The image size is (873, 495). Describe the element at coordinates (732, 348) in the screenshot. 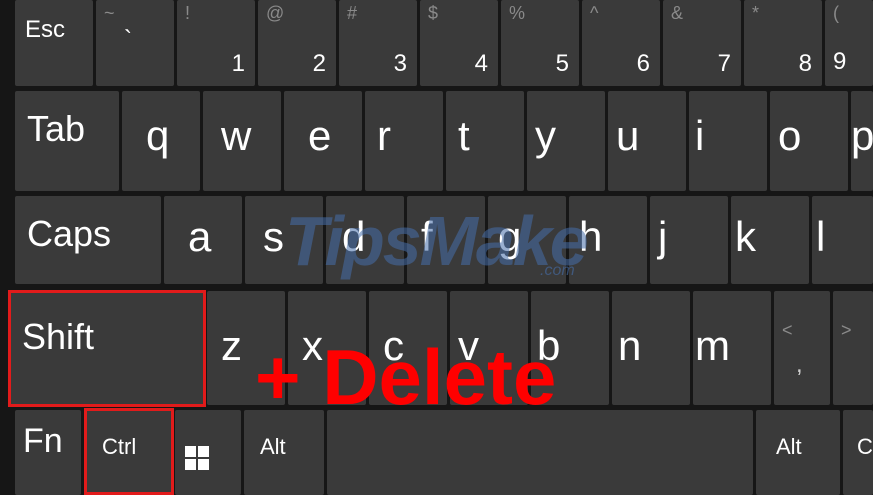

I see `key-m: m` at that location.